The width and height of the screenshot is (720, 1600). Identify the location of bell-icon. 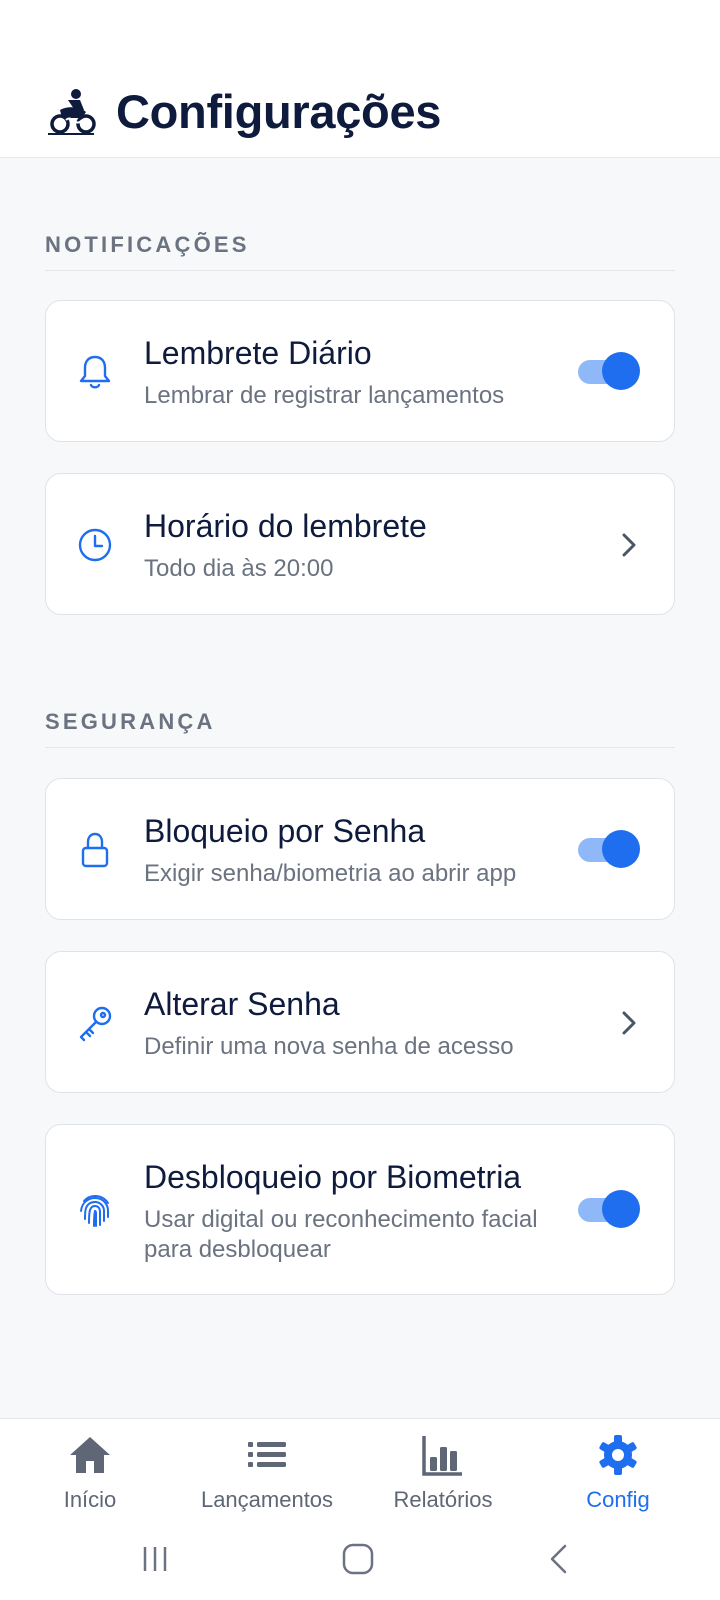
(95, 372).